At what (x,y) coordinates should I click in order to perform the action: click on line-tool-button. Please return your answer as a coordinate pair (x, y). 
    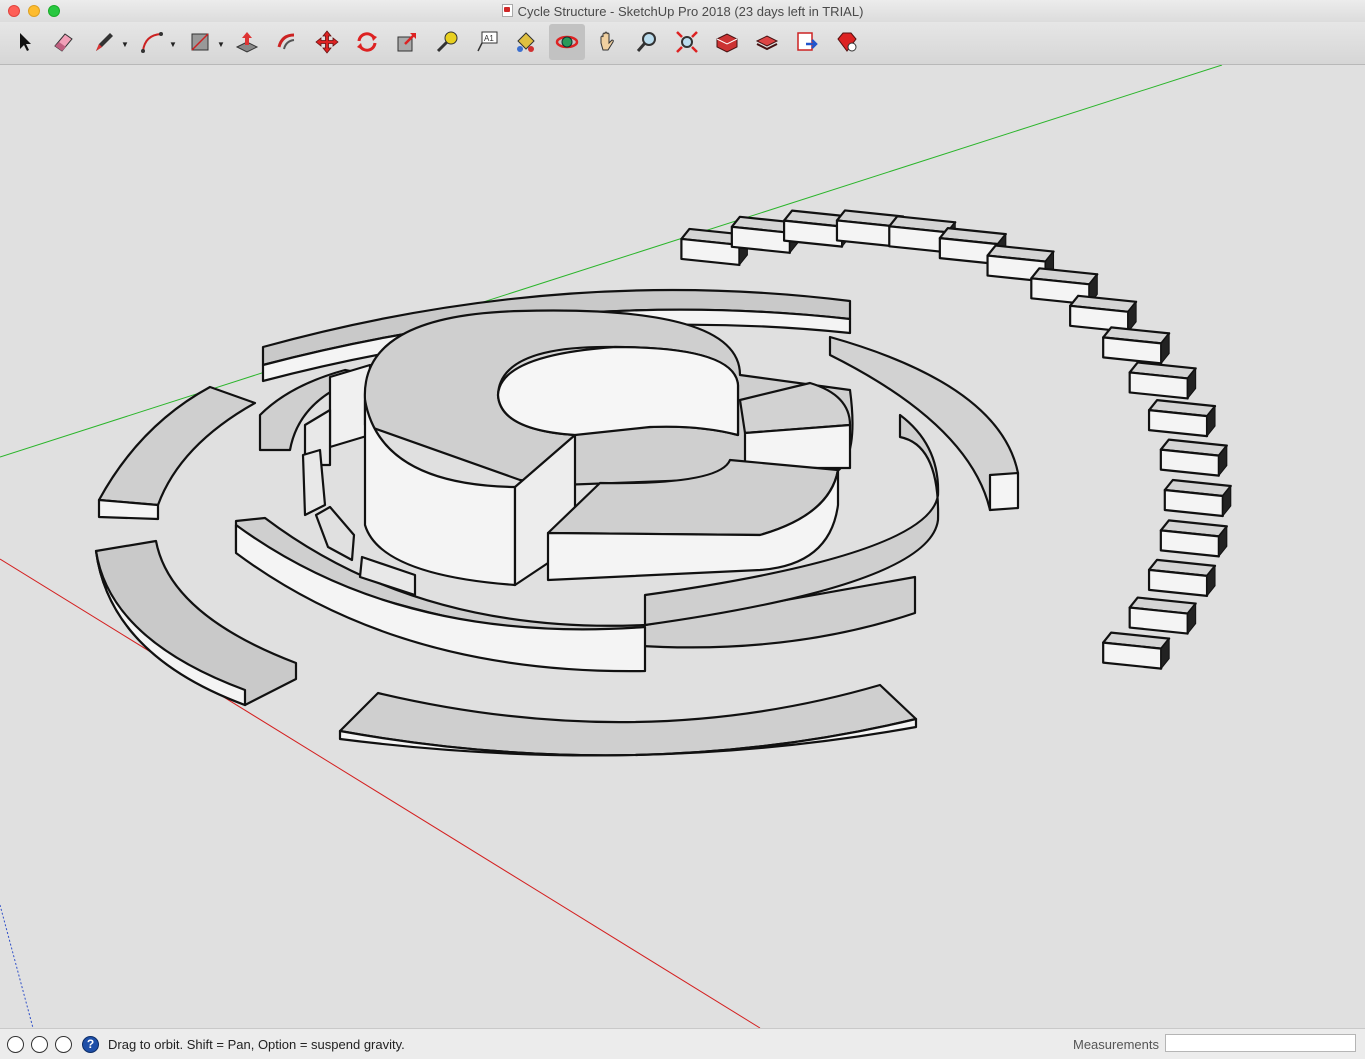
    Looking at the image, I should click on (104, 42).